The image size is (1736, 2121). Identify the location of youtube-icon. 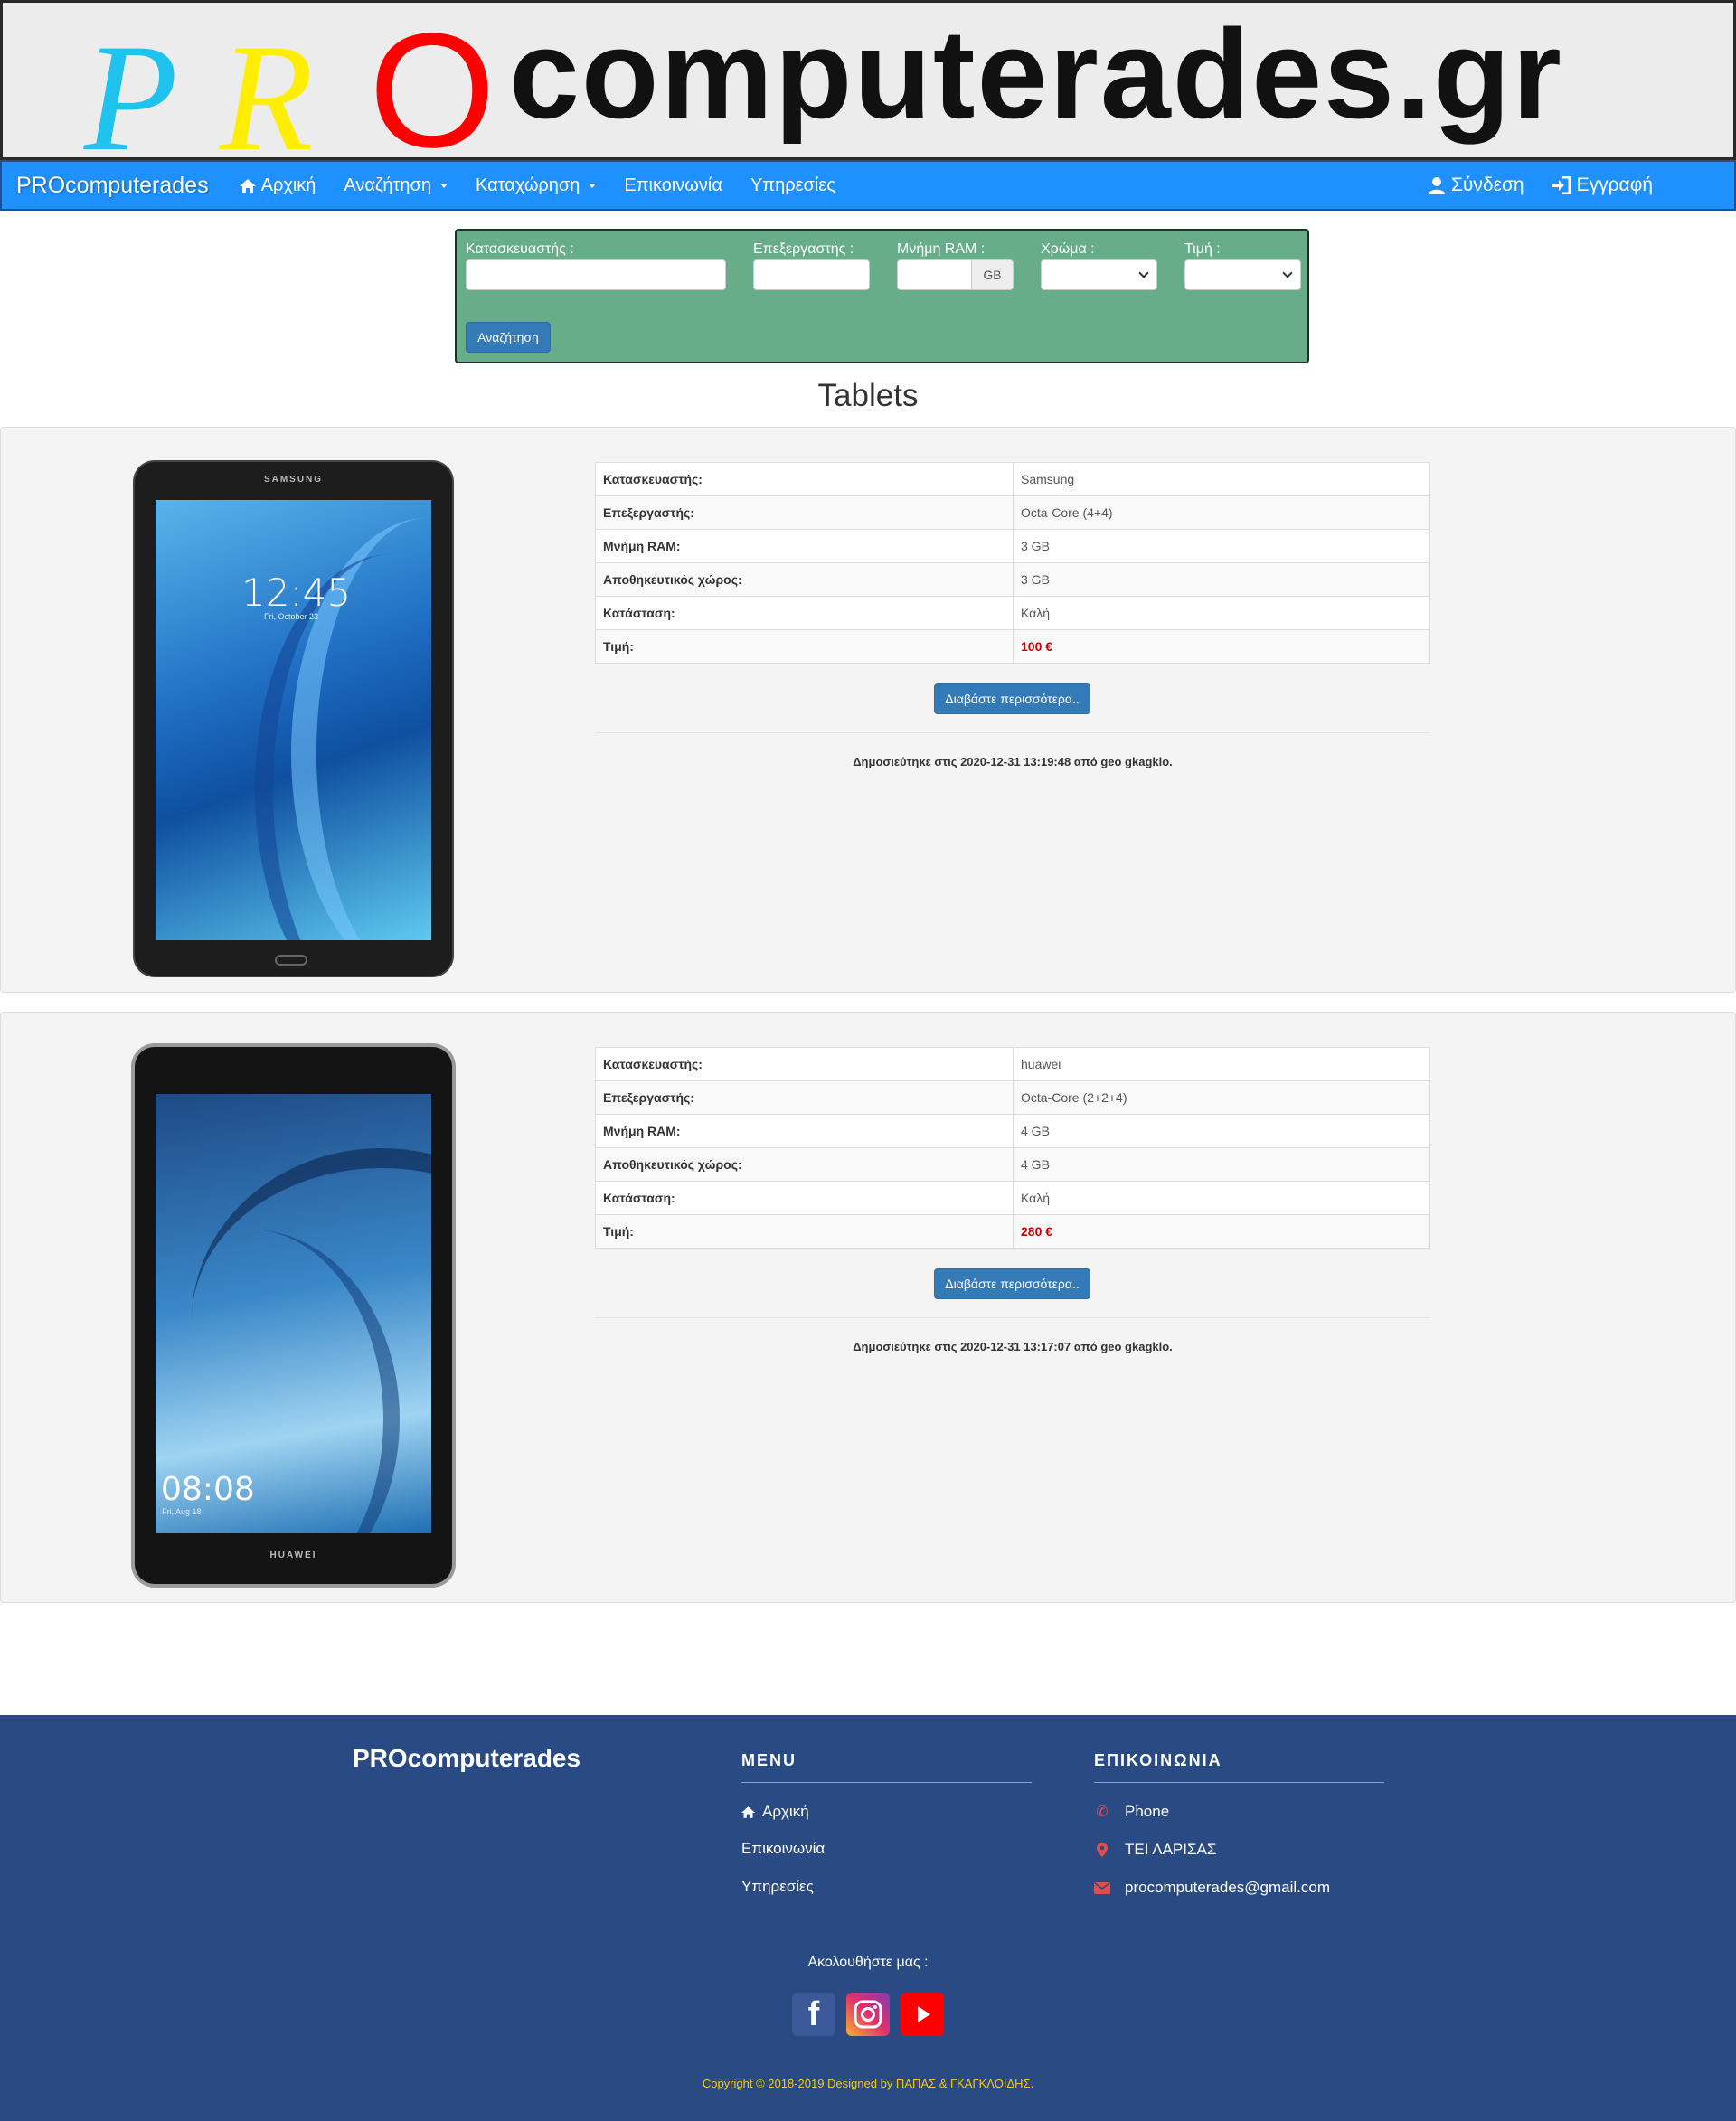
(923, 2014).